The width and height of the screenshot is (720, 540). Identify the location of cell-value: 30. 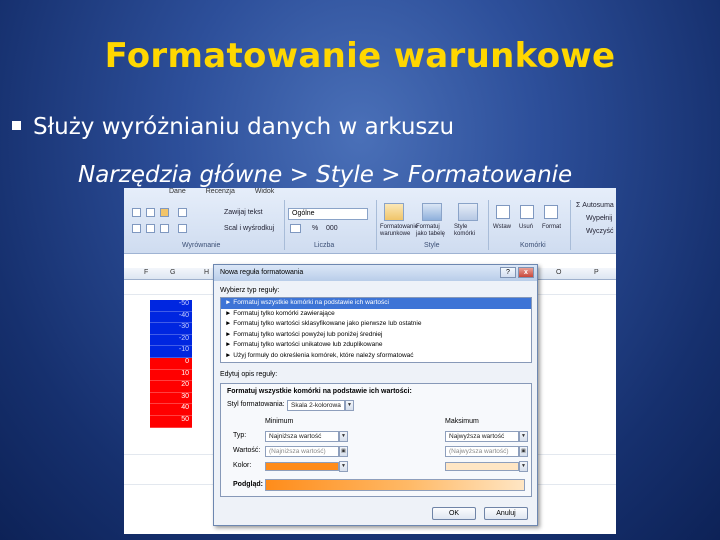
(185, 396).